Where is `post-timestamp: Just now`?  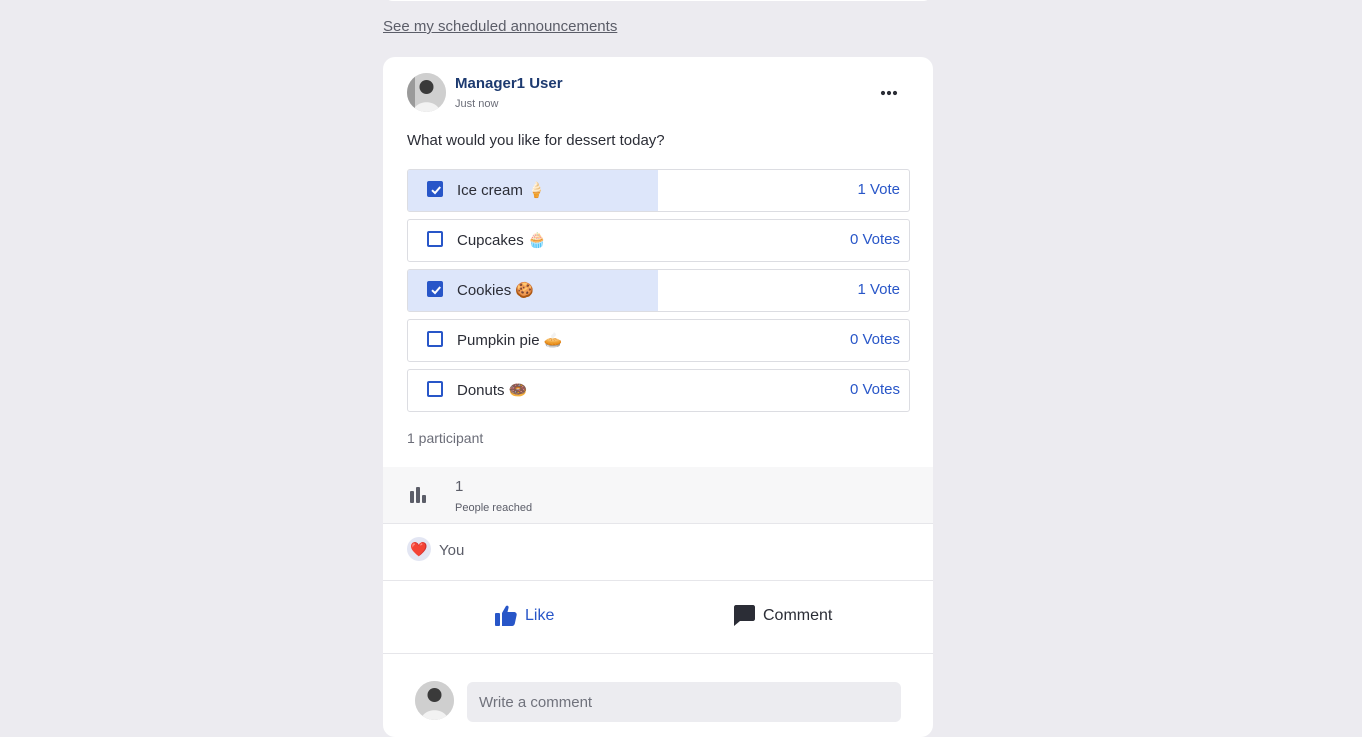
post-timestamp: Just now is located at coordinates (477, 104).